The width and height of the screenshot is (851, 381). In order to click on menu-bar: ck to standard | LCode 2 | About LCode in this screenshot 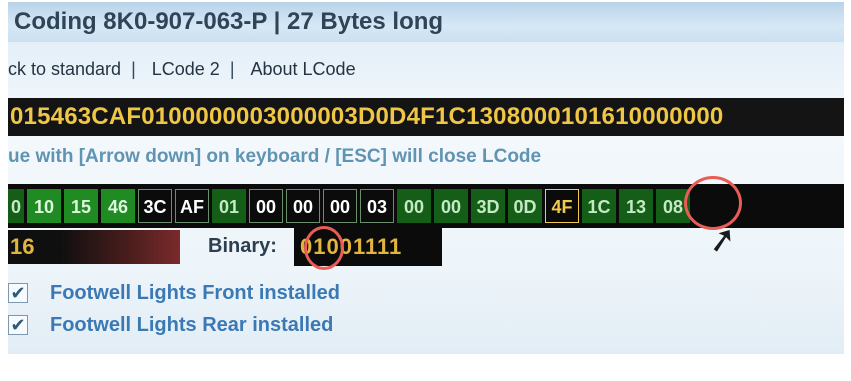, I will do `click(426, 69)`.